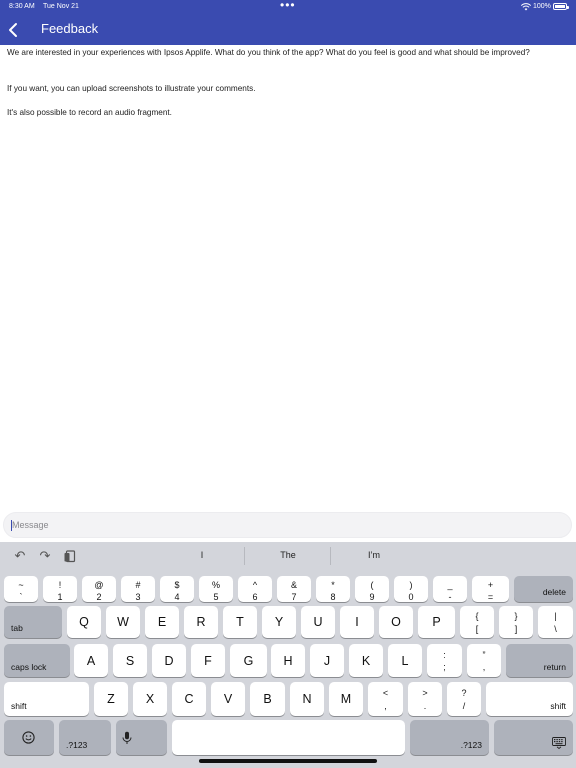 This screenshot has width=576, height=768. I want to click on key-1: ! 1, so click(60, 589).